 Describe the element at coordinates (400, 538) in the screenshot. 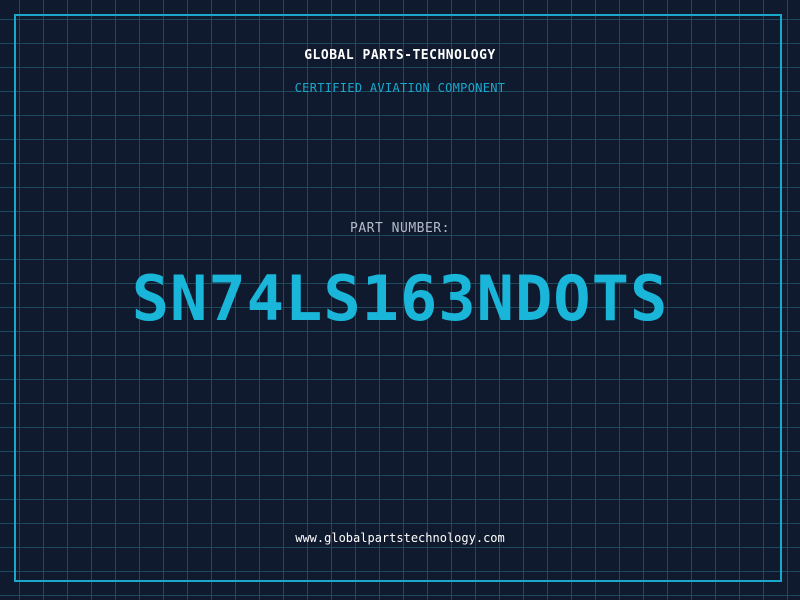

I see `website-link: www.globalpartstechnology.com` at that location.